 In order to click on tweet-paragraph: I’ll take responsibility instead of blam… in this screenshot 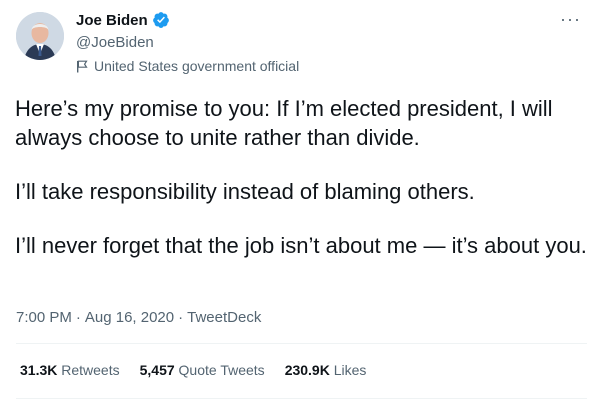, I will do `click(245, 191)`.